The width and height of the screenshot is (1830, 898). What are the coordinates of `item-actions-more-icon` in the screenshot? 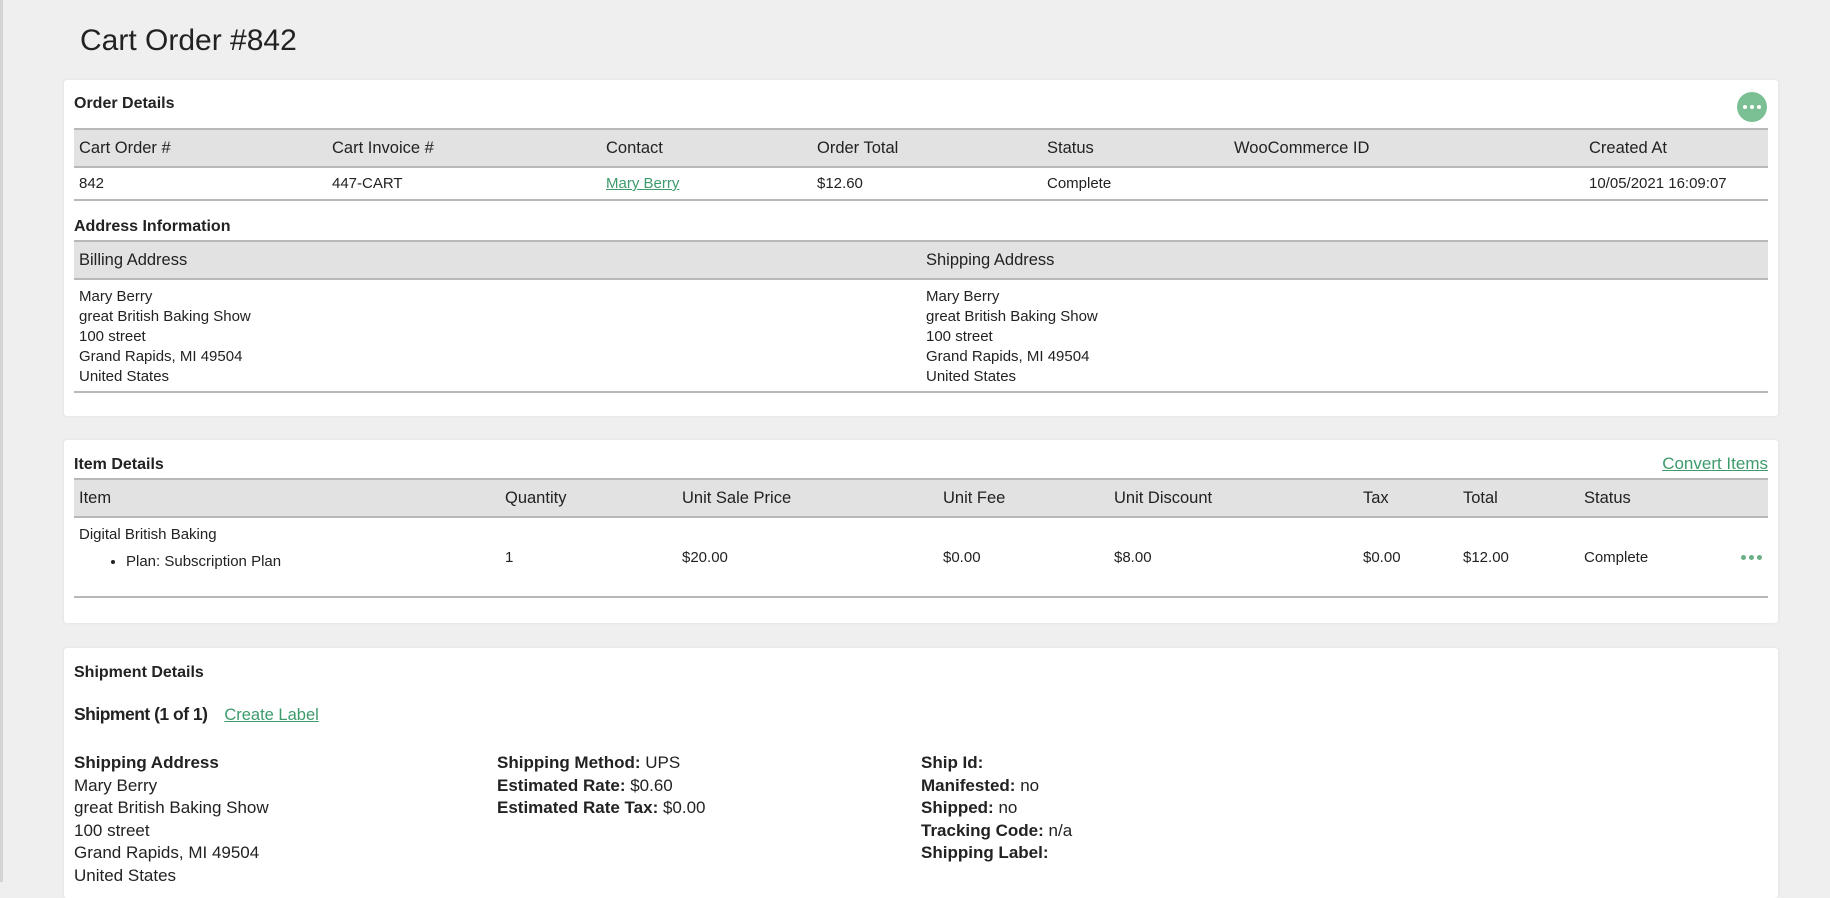 It's located at (1751, 557).